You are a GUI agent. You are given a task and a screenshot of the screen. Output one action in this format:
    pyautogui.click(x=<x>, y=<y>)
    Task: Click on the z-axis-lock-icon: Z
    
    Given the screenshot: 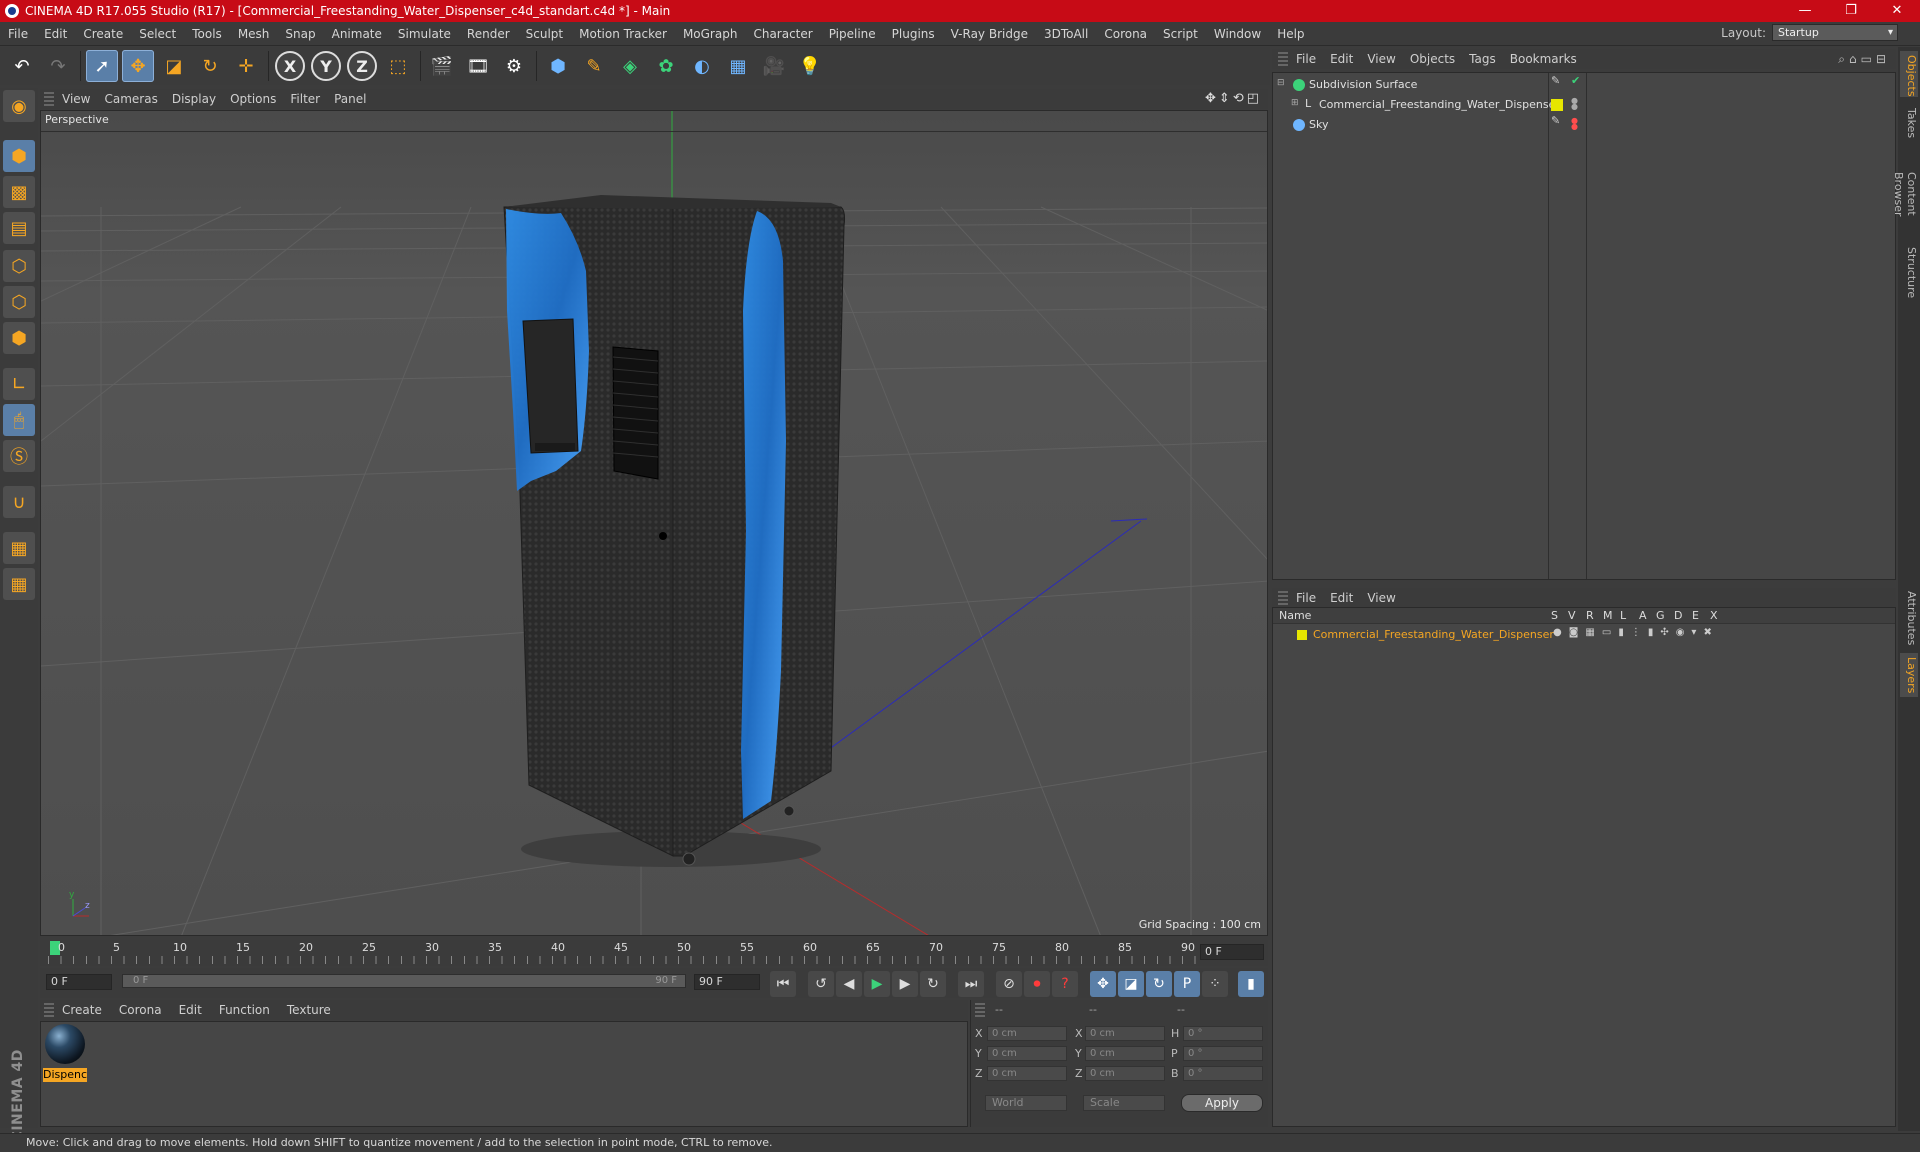 What is the action you would take?
    pyautogui.click(x=362, y=66)
    